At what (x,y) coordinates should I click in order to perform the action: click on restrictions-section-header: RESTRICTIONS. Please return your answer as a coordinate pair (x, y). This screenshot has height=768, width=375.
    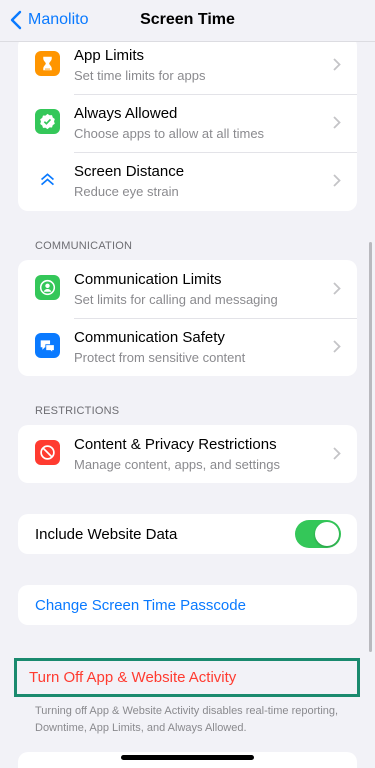
    Looking at the image, I should click on (77, 411).